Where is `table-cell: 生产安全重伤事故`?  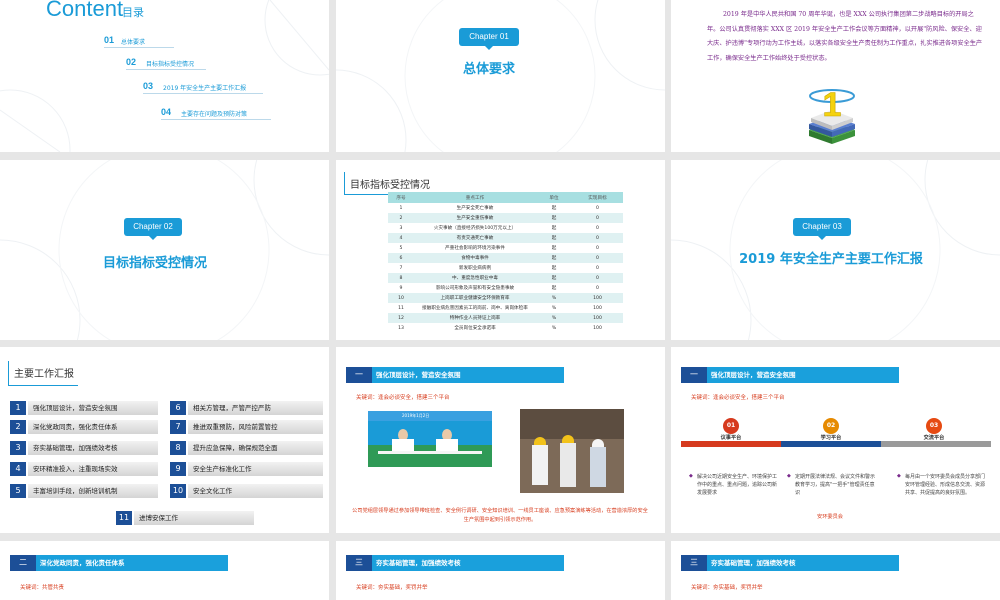 table-cell: 生产安全重伤事故 is located at coordinates (475, 218).